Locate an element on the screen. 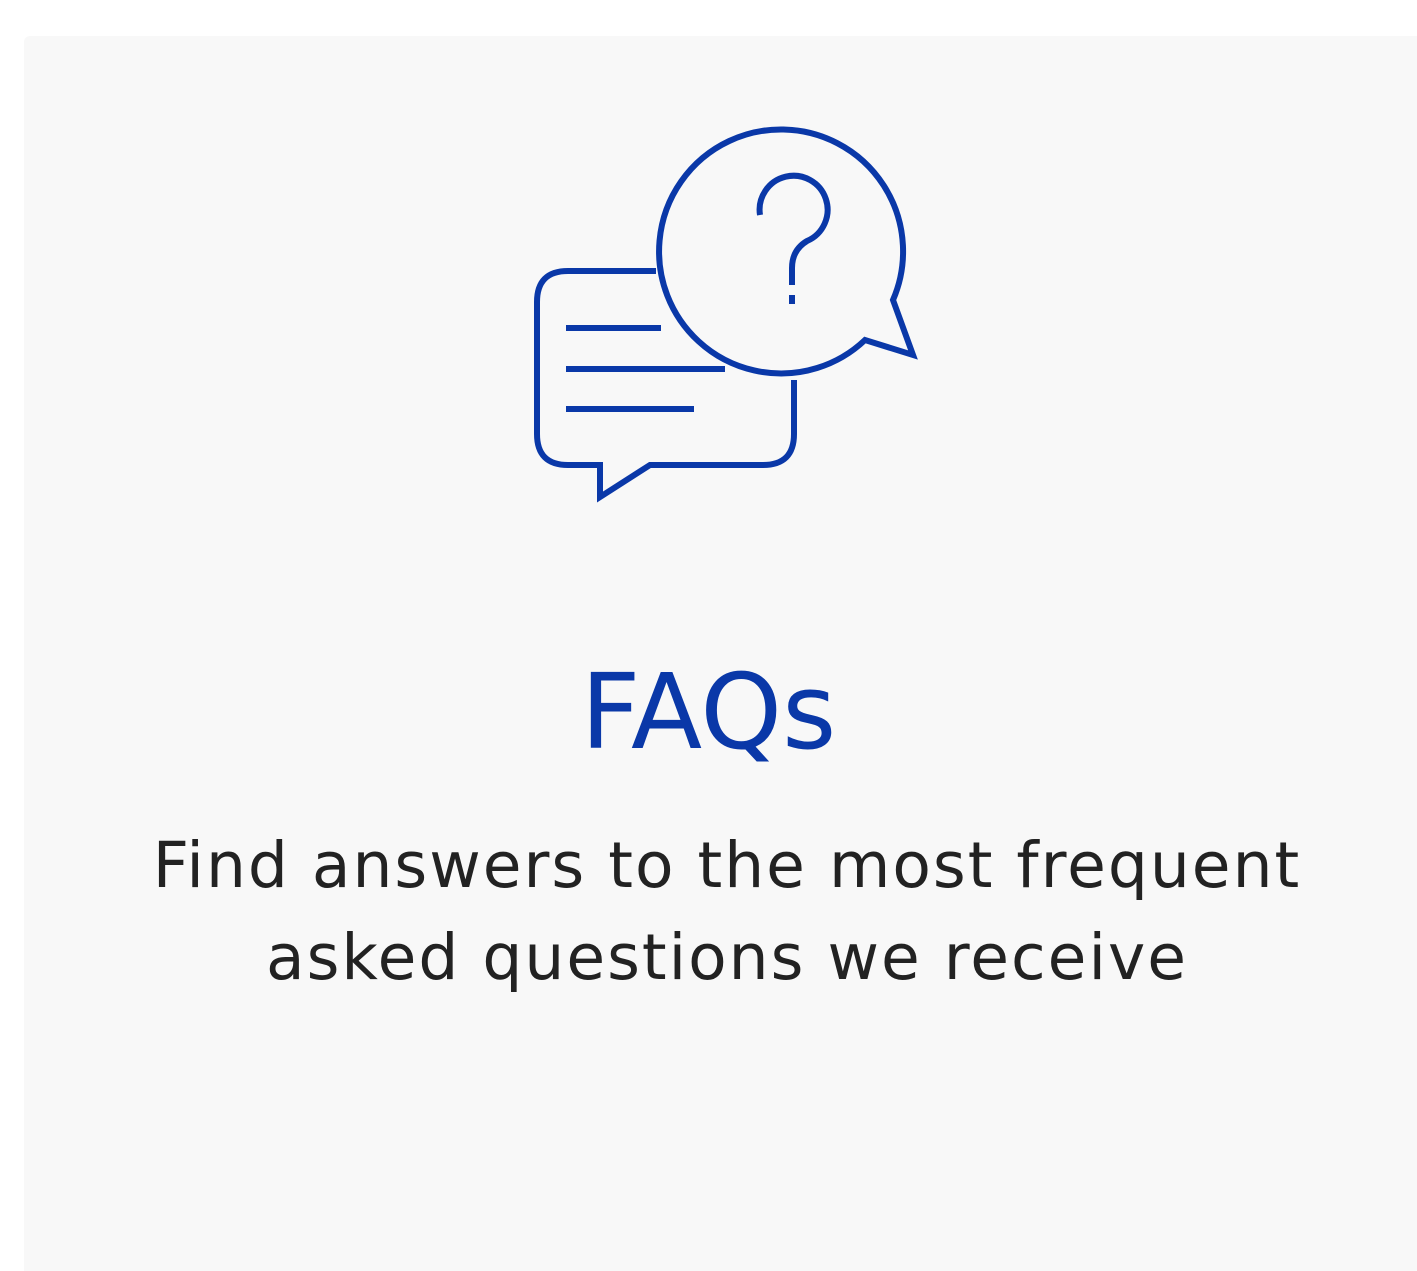 This screenshot has height=1271, width=1417. card-title: FAQs is located at coordinates (708, 712).